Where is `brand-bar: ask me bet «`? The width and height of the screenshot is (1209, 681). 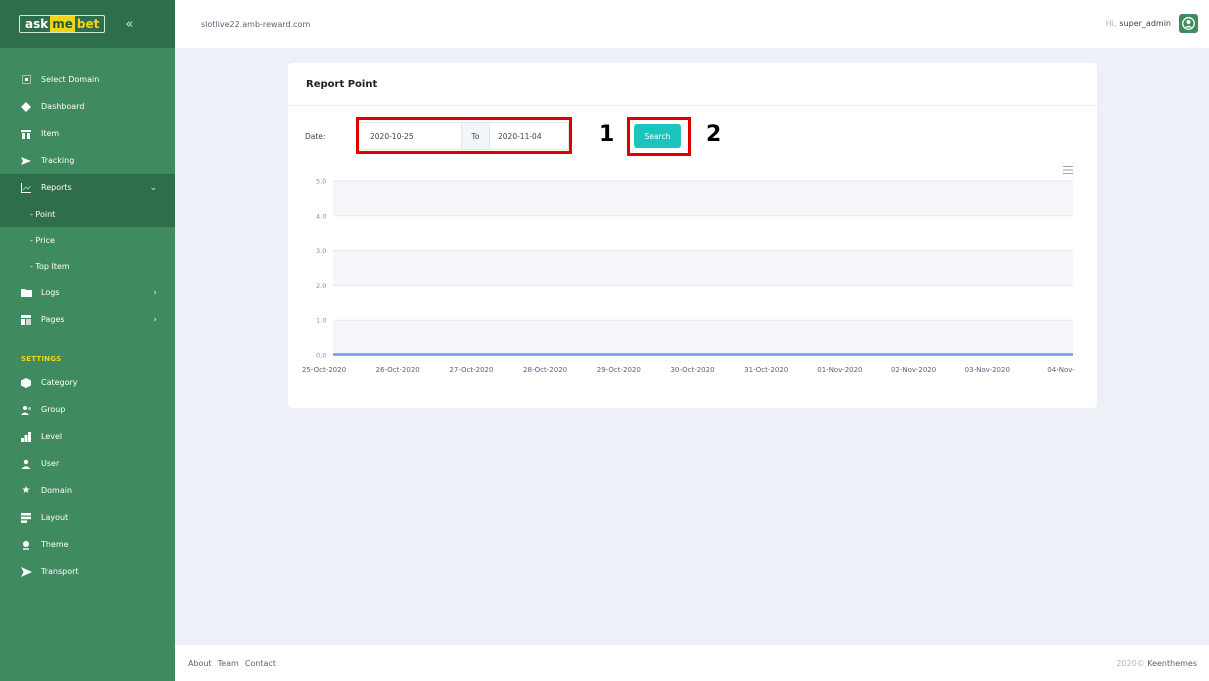 brand-bar: ask me bet « is located at coordinates (87, 24).